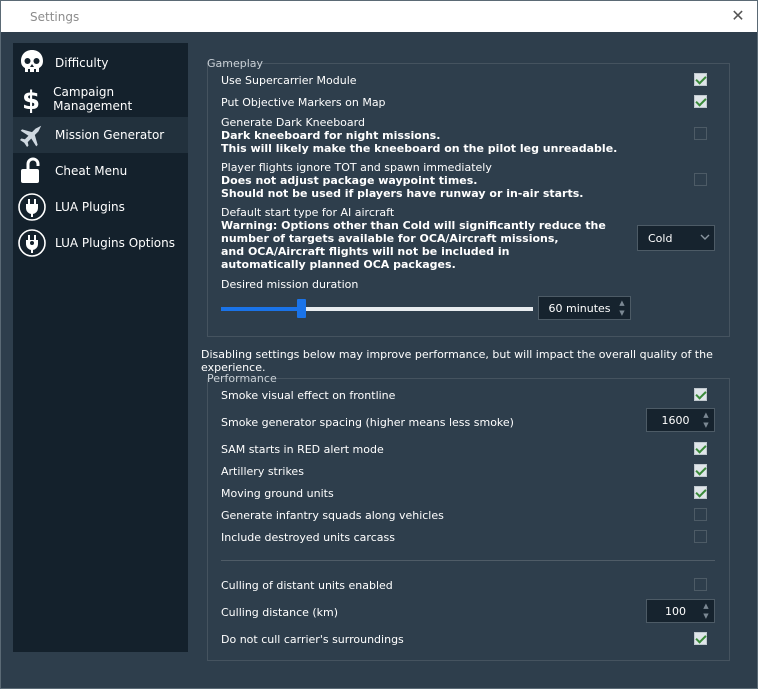 This screenshot has width=758, height=689. I want to click on skull-icon, so click(32, 63).